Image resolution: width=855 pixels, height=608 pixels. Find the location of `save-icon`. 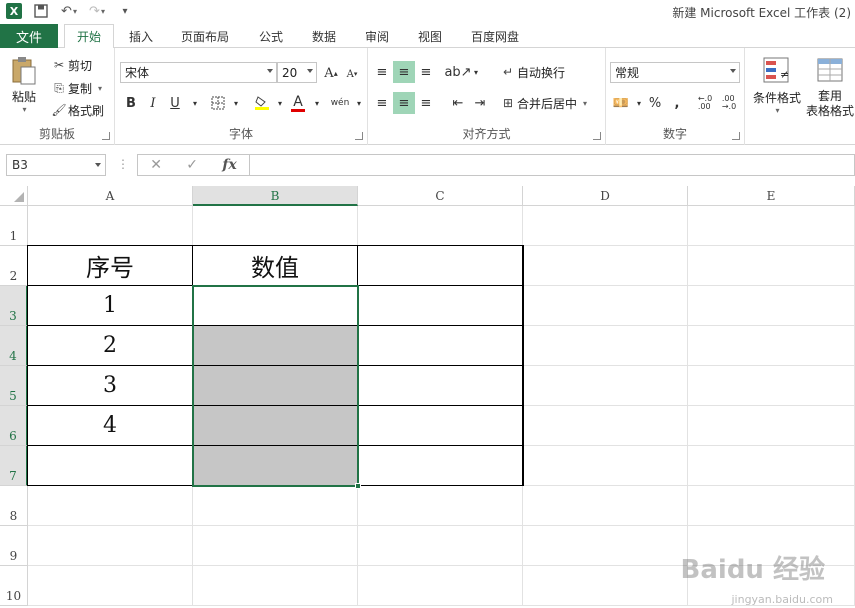

save-icon is located at coordinates (41, 11).